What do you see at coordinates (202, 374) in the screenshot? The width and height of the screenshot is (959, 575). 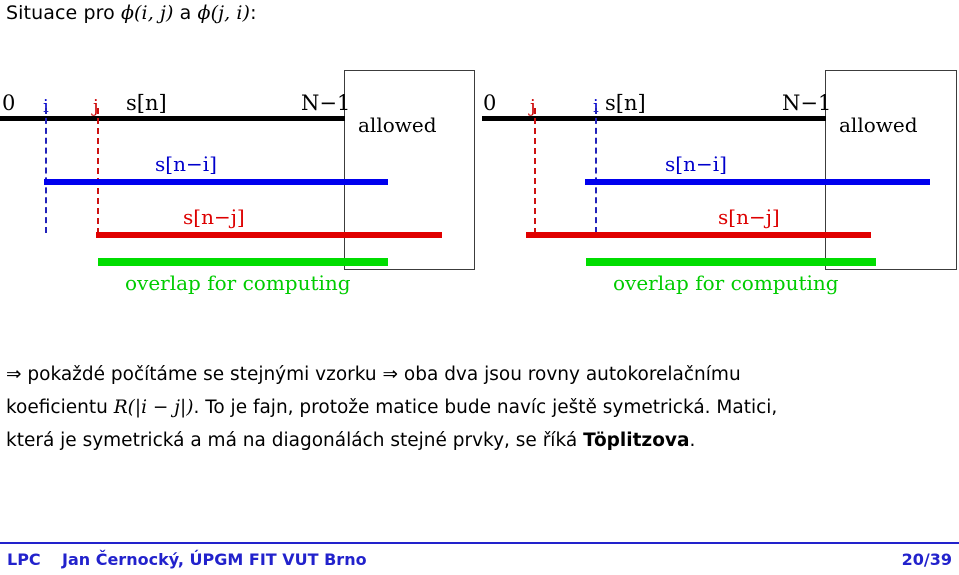 I see `body-line-1-part-a: pokaždé počítáme se stejnými vzorku` at bounding box center [202, 374].